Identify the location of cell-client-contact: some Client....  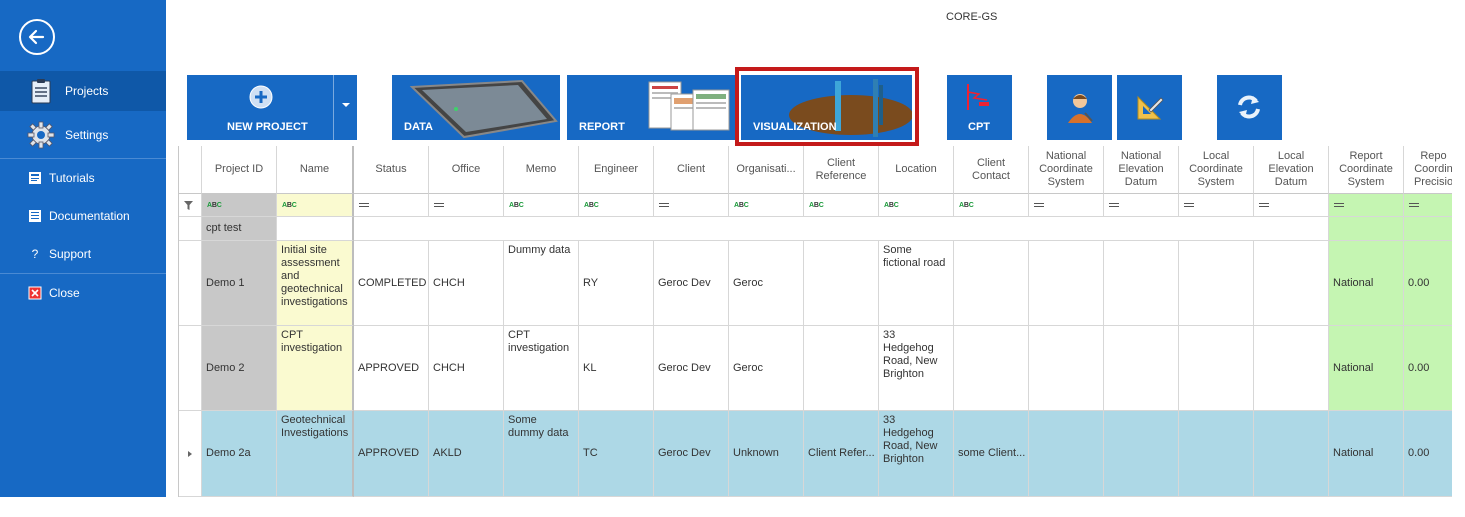
(991, 454).